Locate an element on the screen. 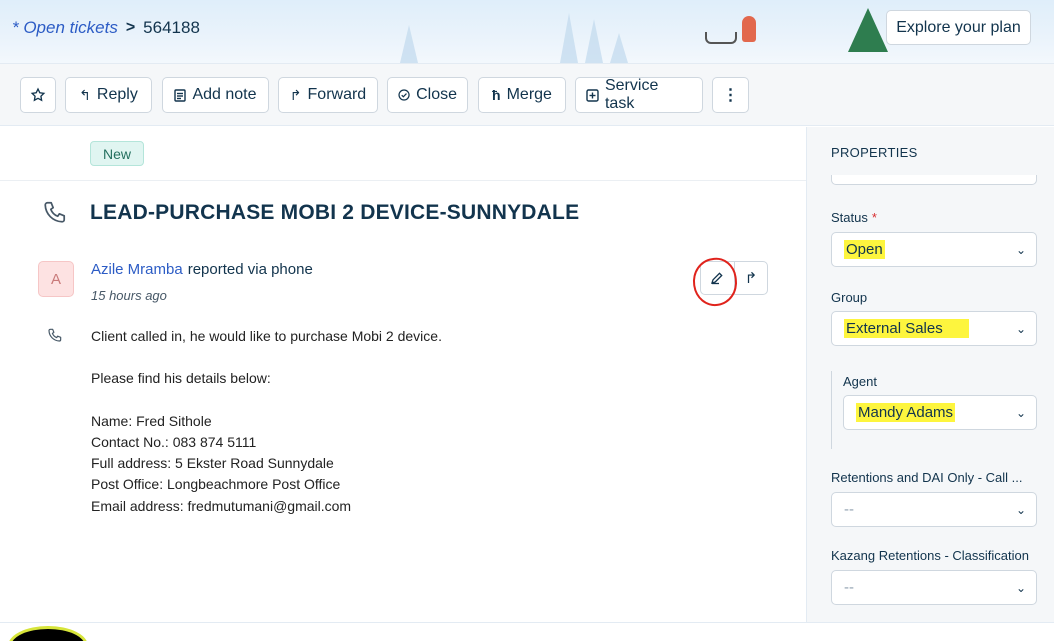 The image size is (1054, 641). add-note-label: Add note is located at coordinates (224, 94).